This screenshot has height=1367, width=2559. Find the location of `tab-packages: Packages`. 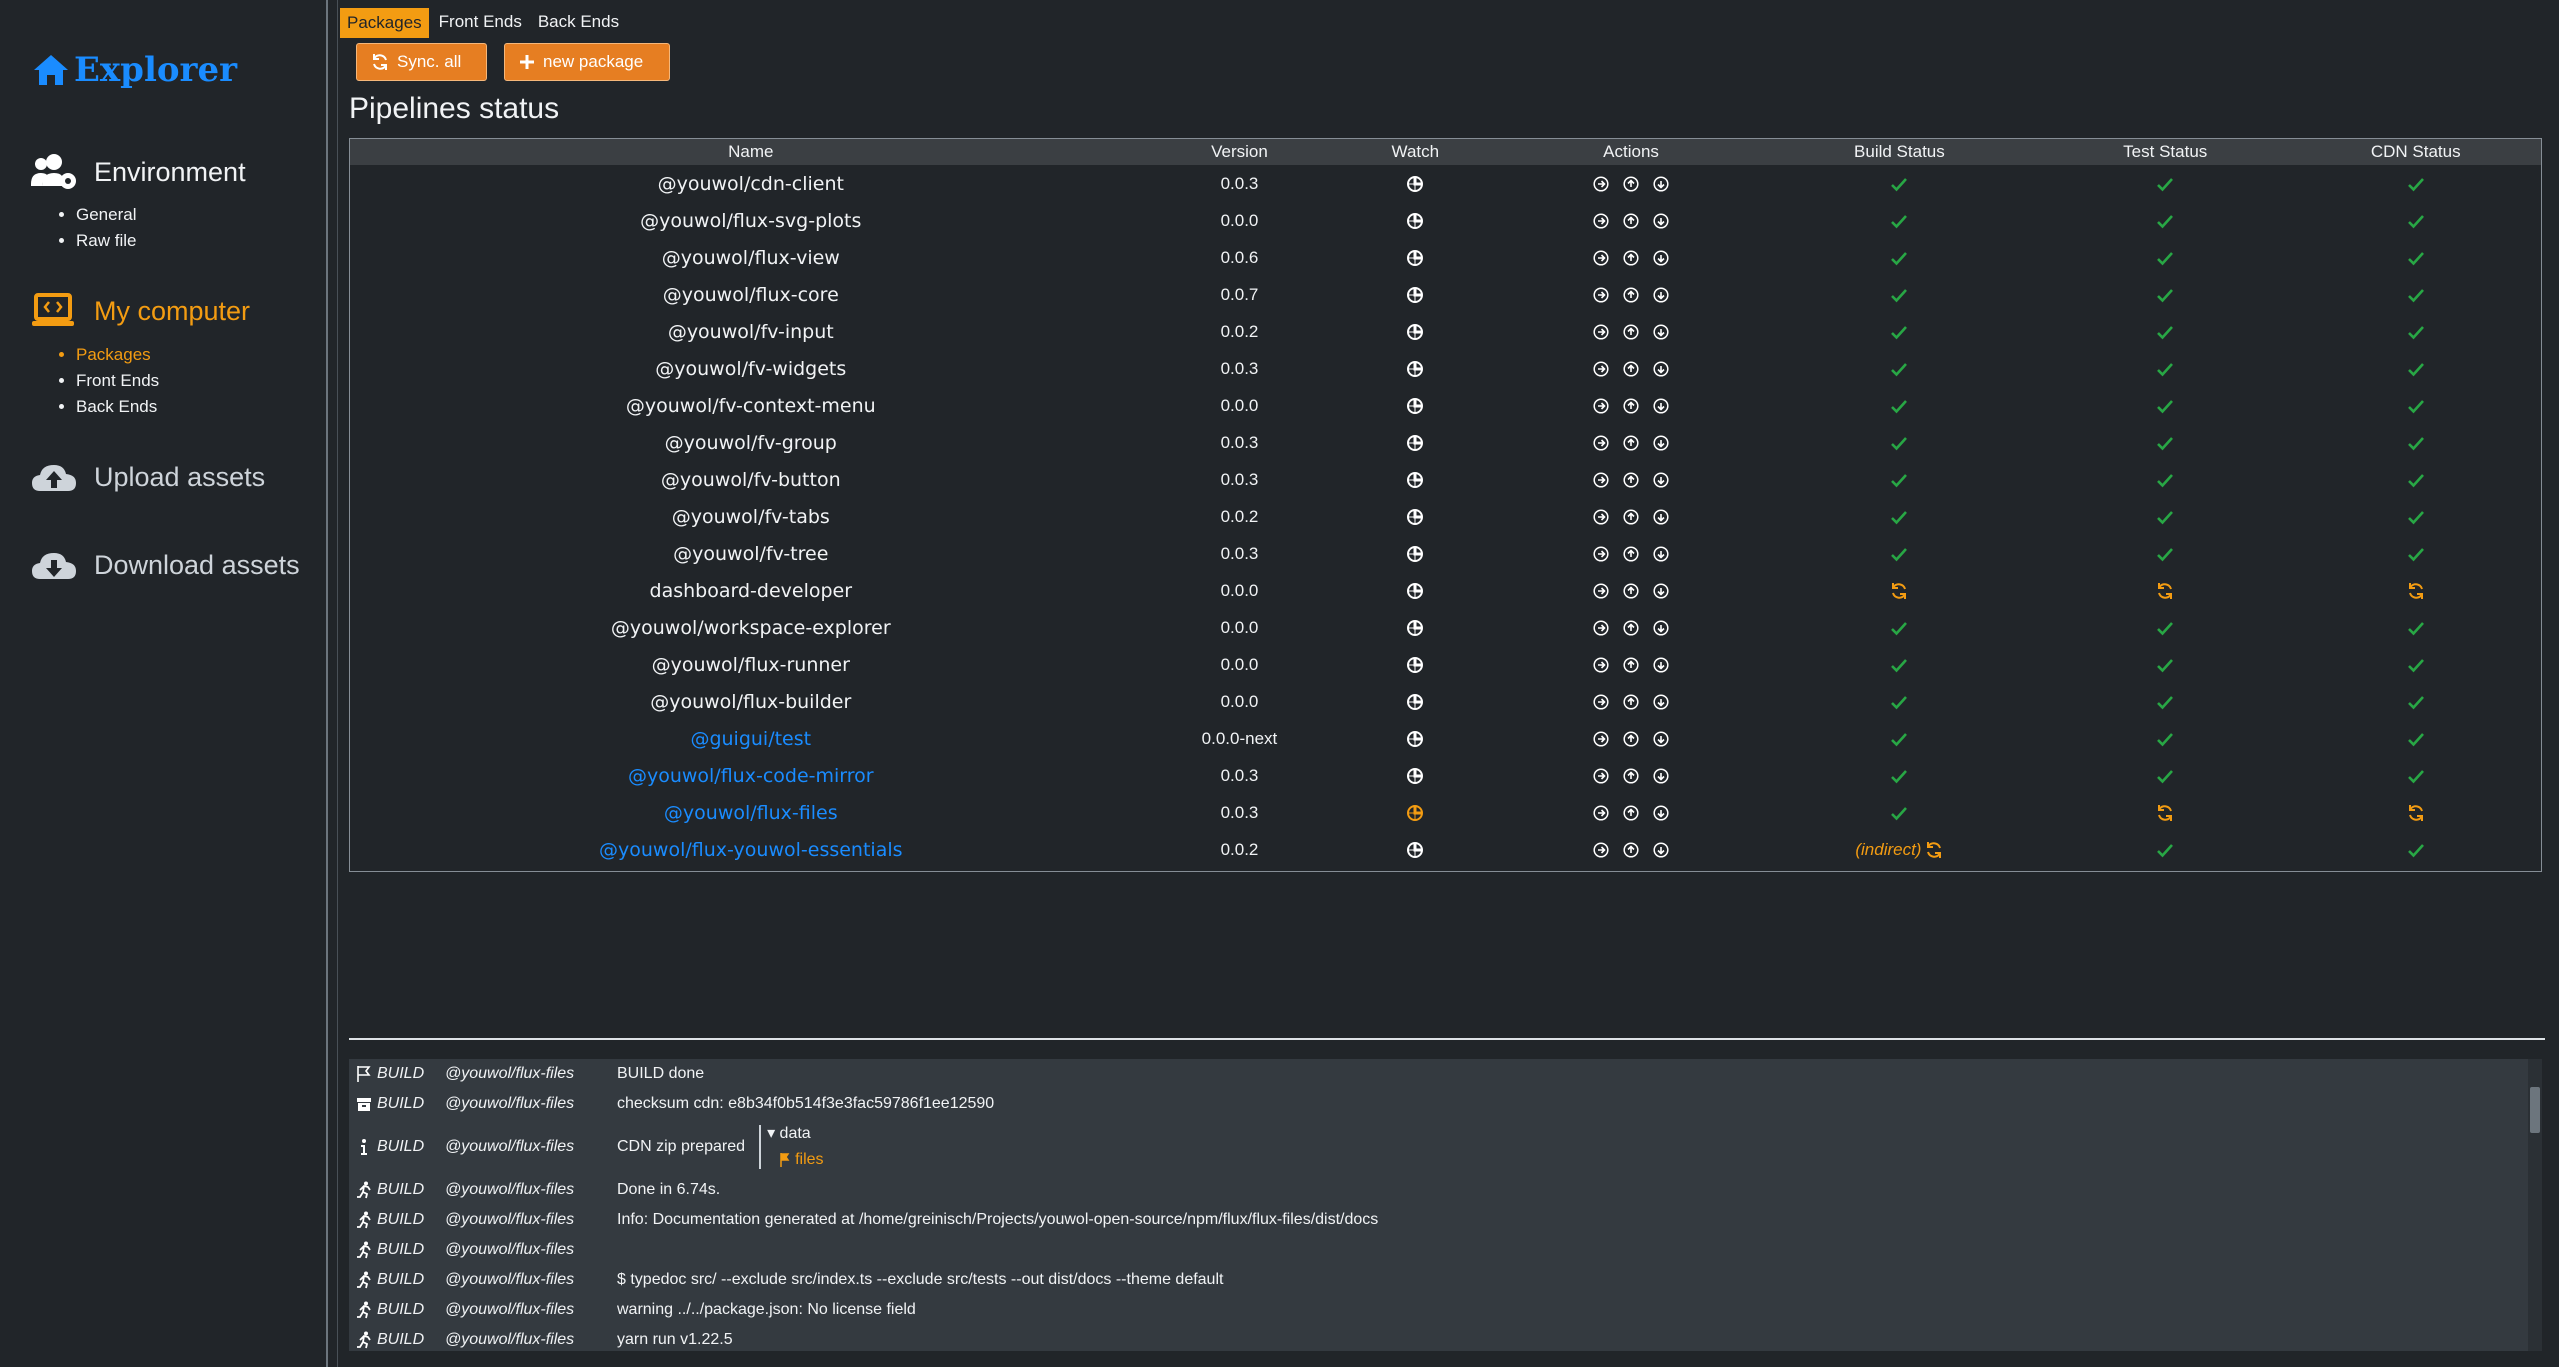

tab-packages: Packages is located at coordinates (384, 23).